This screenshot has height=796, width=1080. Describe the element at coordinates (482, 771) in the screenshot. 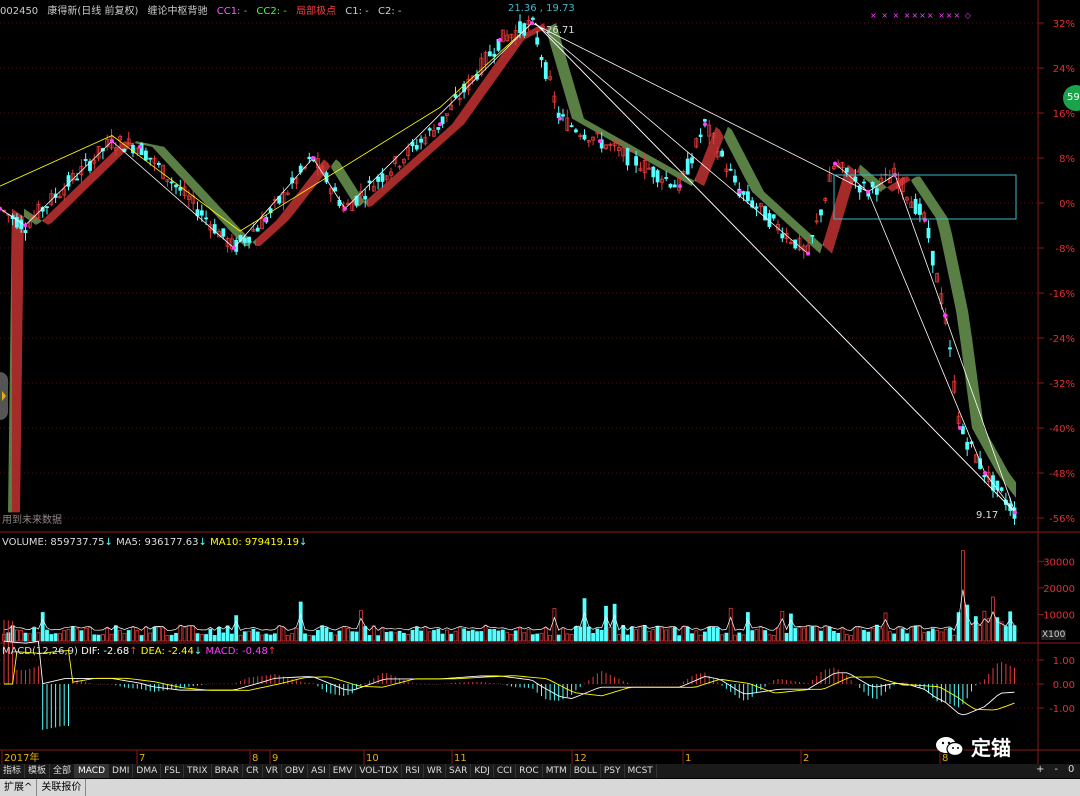

I see `indicator-tab-kdj: KDJ` at that location.